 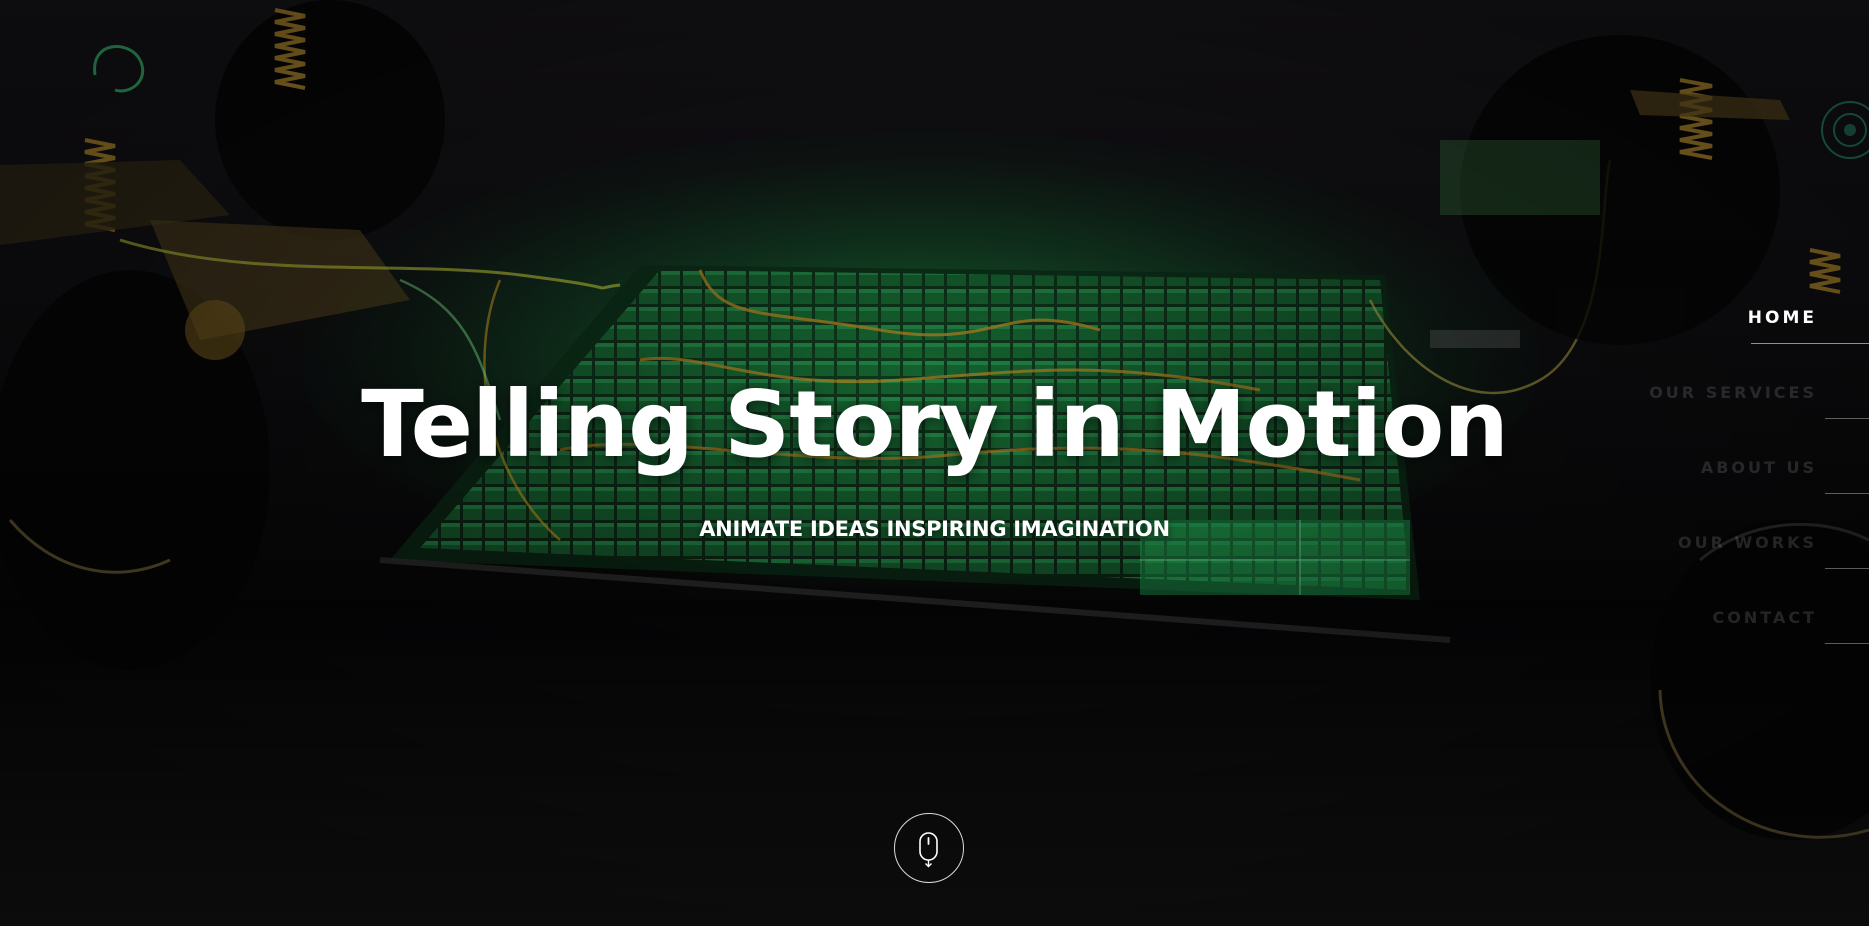 I want to click on nav-item-our-services: OUR SERVICES, so click(x=1749, y=412).